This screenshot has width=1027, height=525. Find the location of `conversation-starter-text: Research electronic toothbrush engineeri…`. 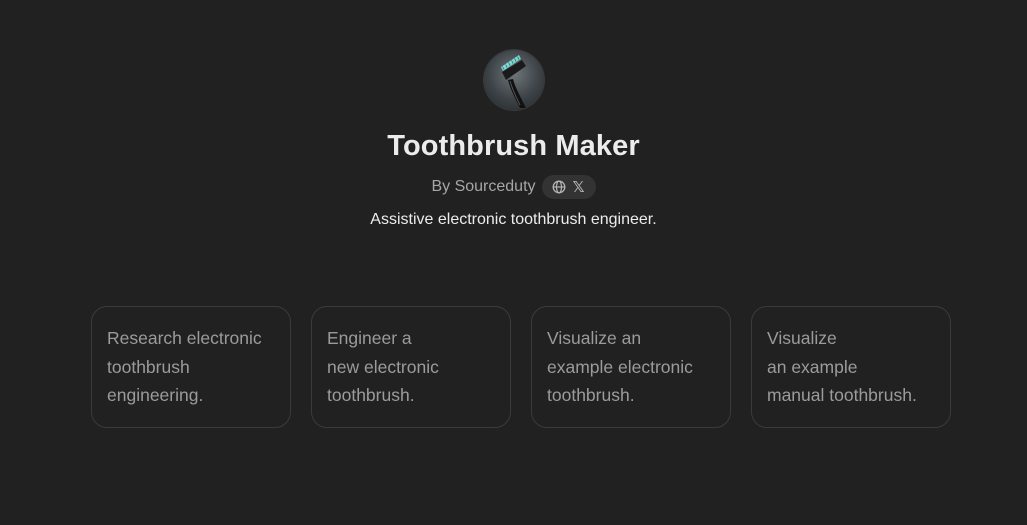

conversation-starter-text: Research electronic toothbrush engineeri… is located at coordinates (184, 366).